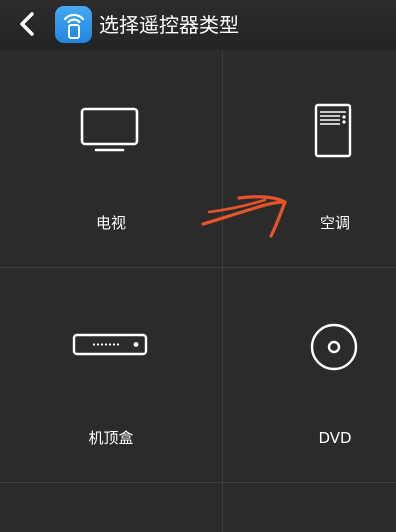  I want to click on header-bar: 选择遥控器类型, so click(198, 25).